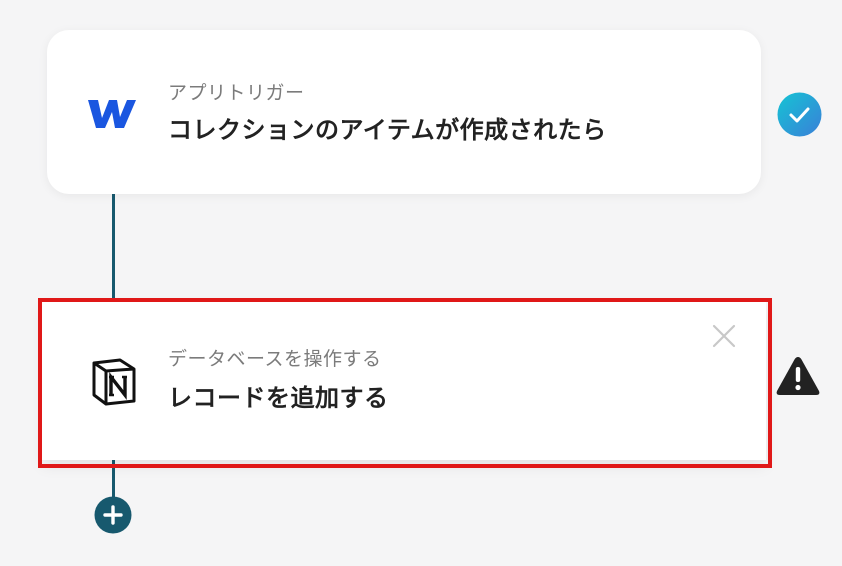 The height and width of the screenshot is (566, 842). I want to click on close-button, so click(724, 336).